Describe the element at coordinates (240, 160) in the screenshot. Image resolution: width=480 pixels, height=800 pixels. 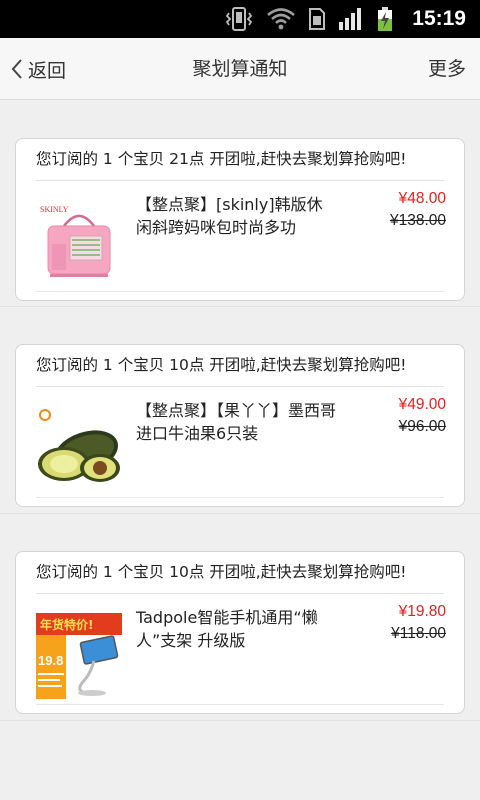
I see `notification-message: 您订阅的 1 个宝贝 21点 开团啦,赶快去聚划算抢购吧!` at that location.